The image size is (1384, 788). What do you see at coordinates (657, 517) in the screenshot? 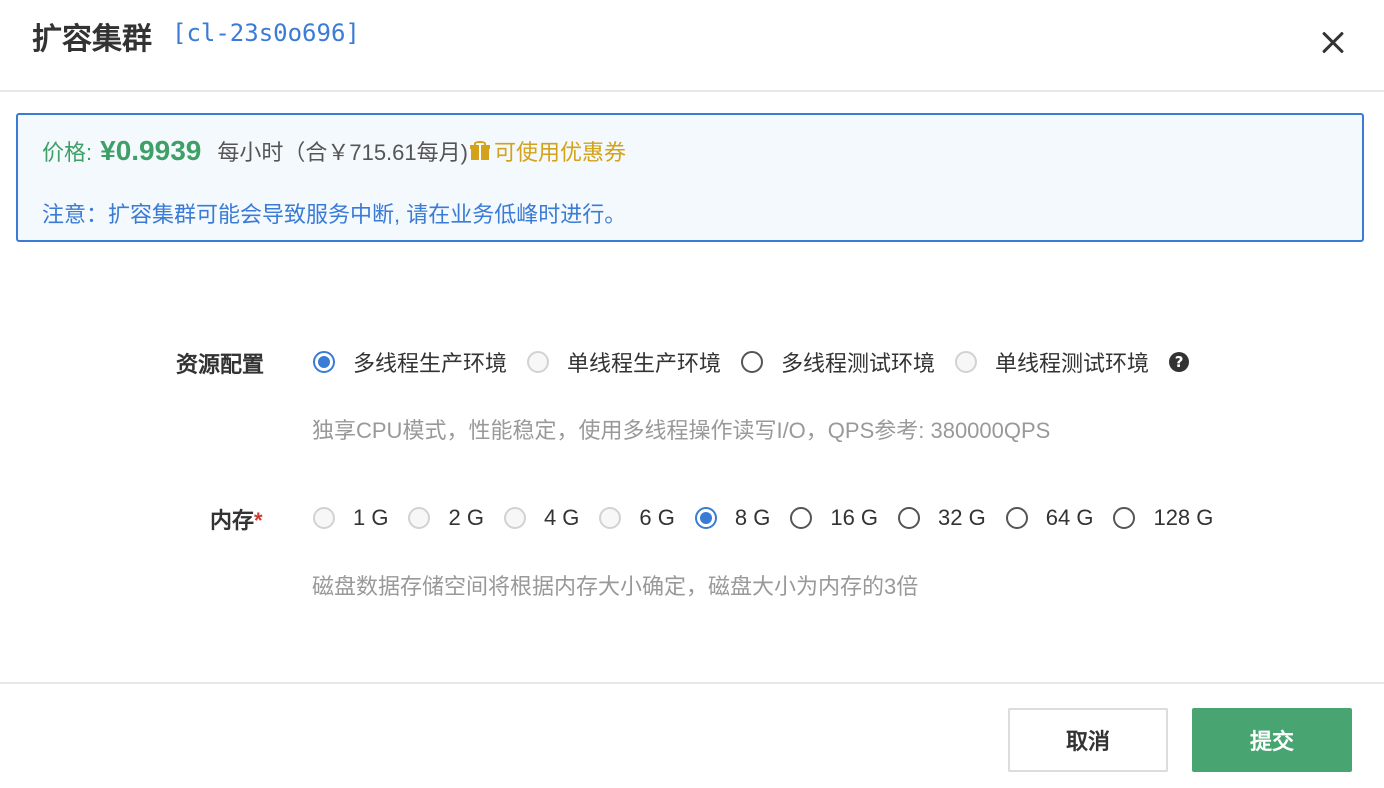
I see `memory-option-label: 6 G` at bounding box center [657, 517].